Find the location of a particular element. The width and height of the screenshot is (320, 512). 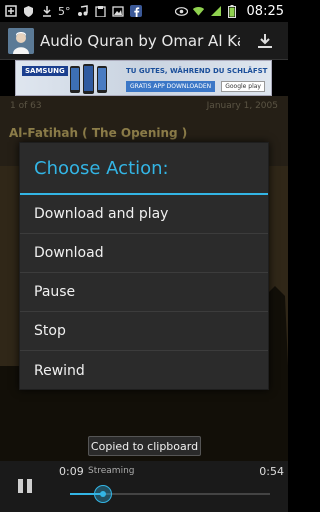

player-bar: 0:09 Streaming 0:54 is located at coordinates (144, 486).